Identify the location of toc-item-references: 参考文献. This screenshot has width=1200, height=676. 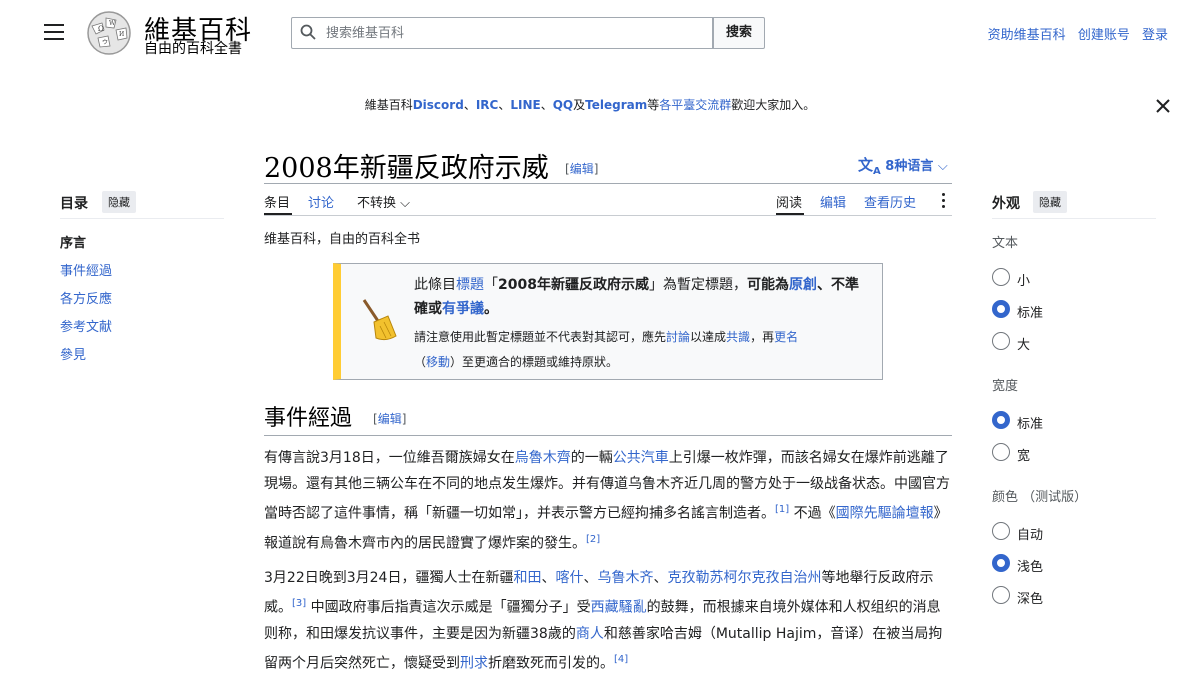
(86, 325).